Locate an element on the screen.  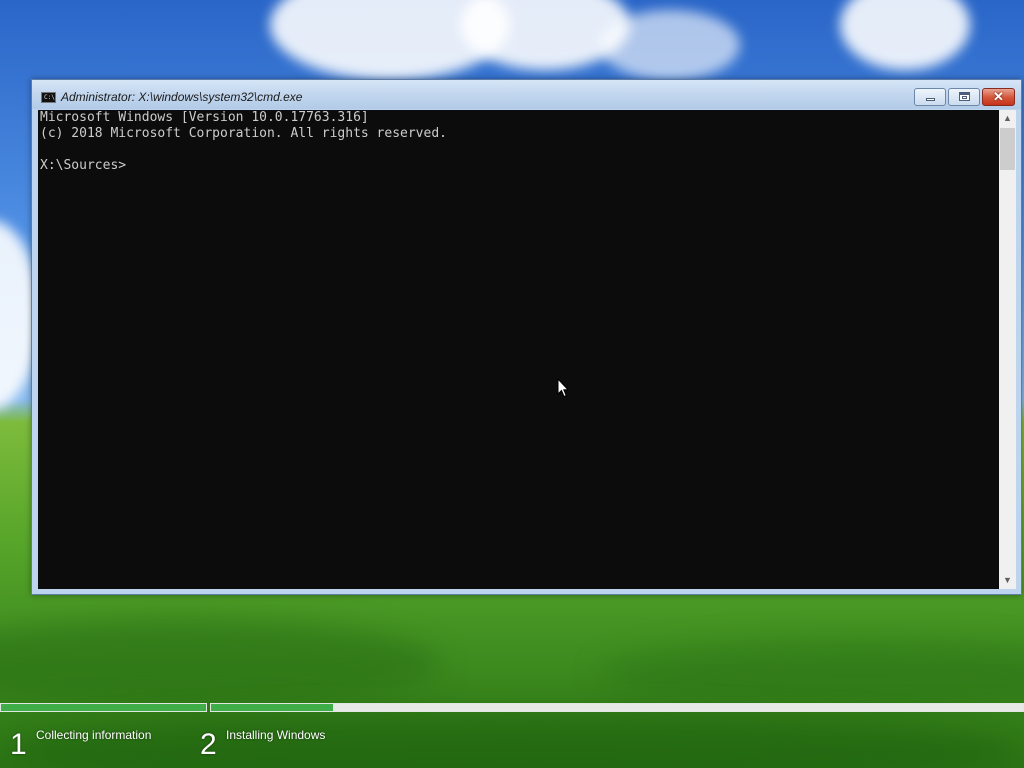
cmd-icon-text: C:\ is located at coordinates (49, 97).